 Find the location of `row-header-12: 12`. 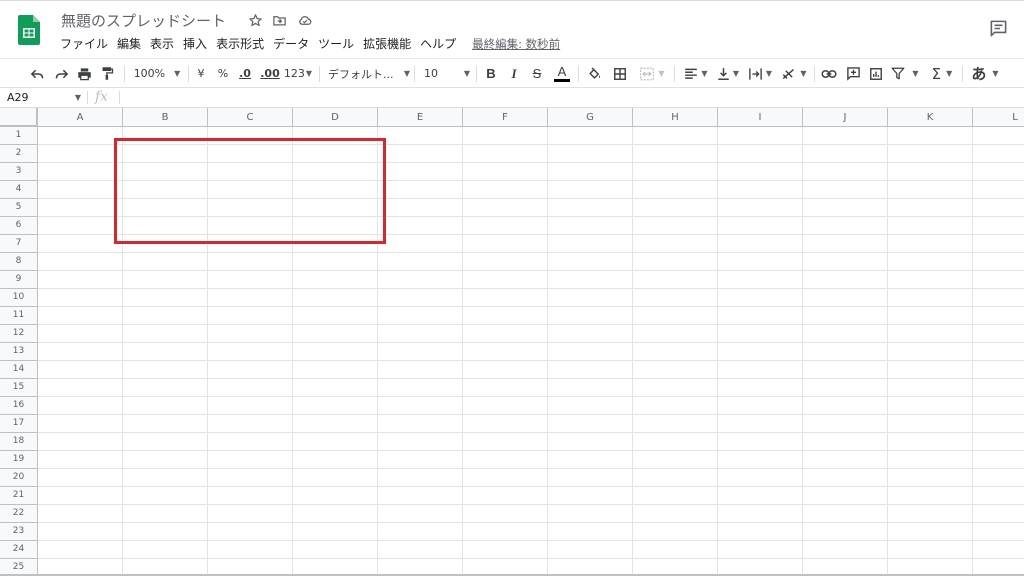

row-header-12: 12 is located at coordinates (19, 334).